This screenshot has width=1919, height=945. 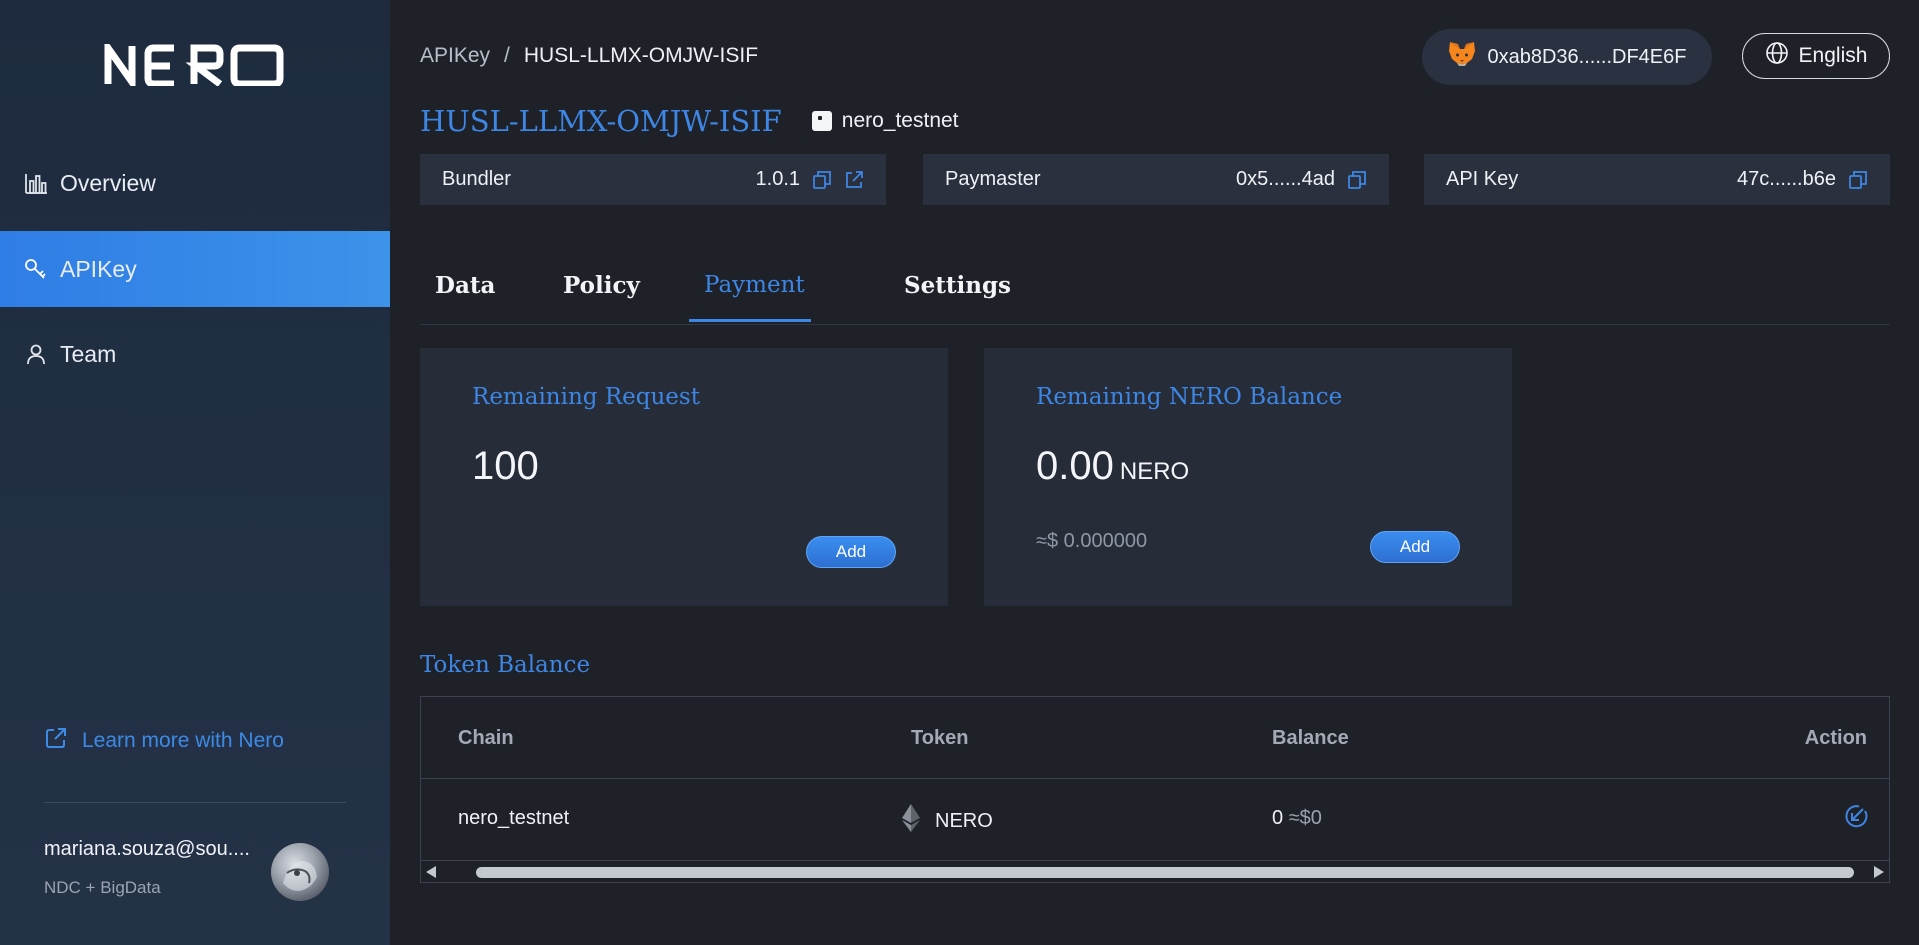 I want to click on active-tab-indicator, so click(x=750, y=320).